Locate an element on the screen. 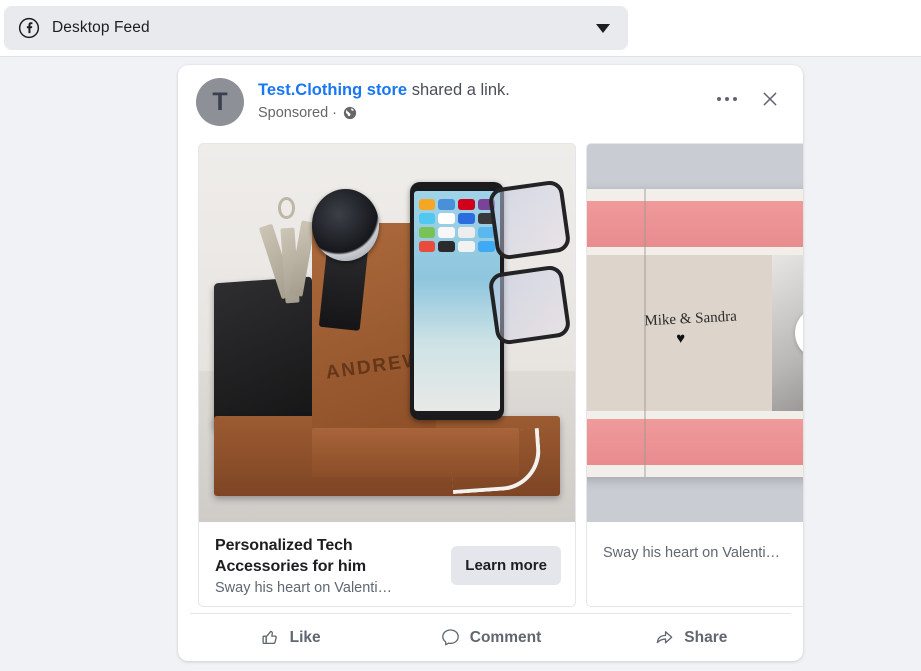  comment-bubble-icon is located at coordinates (450, 637).